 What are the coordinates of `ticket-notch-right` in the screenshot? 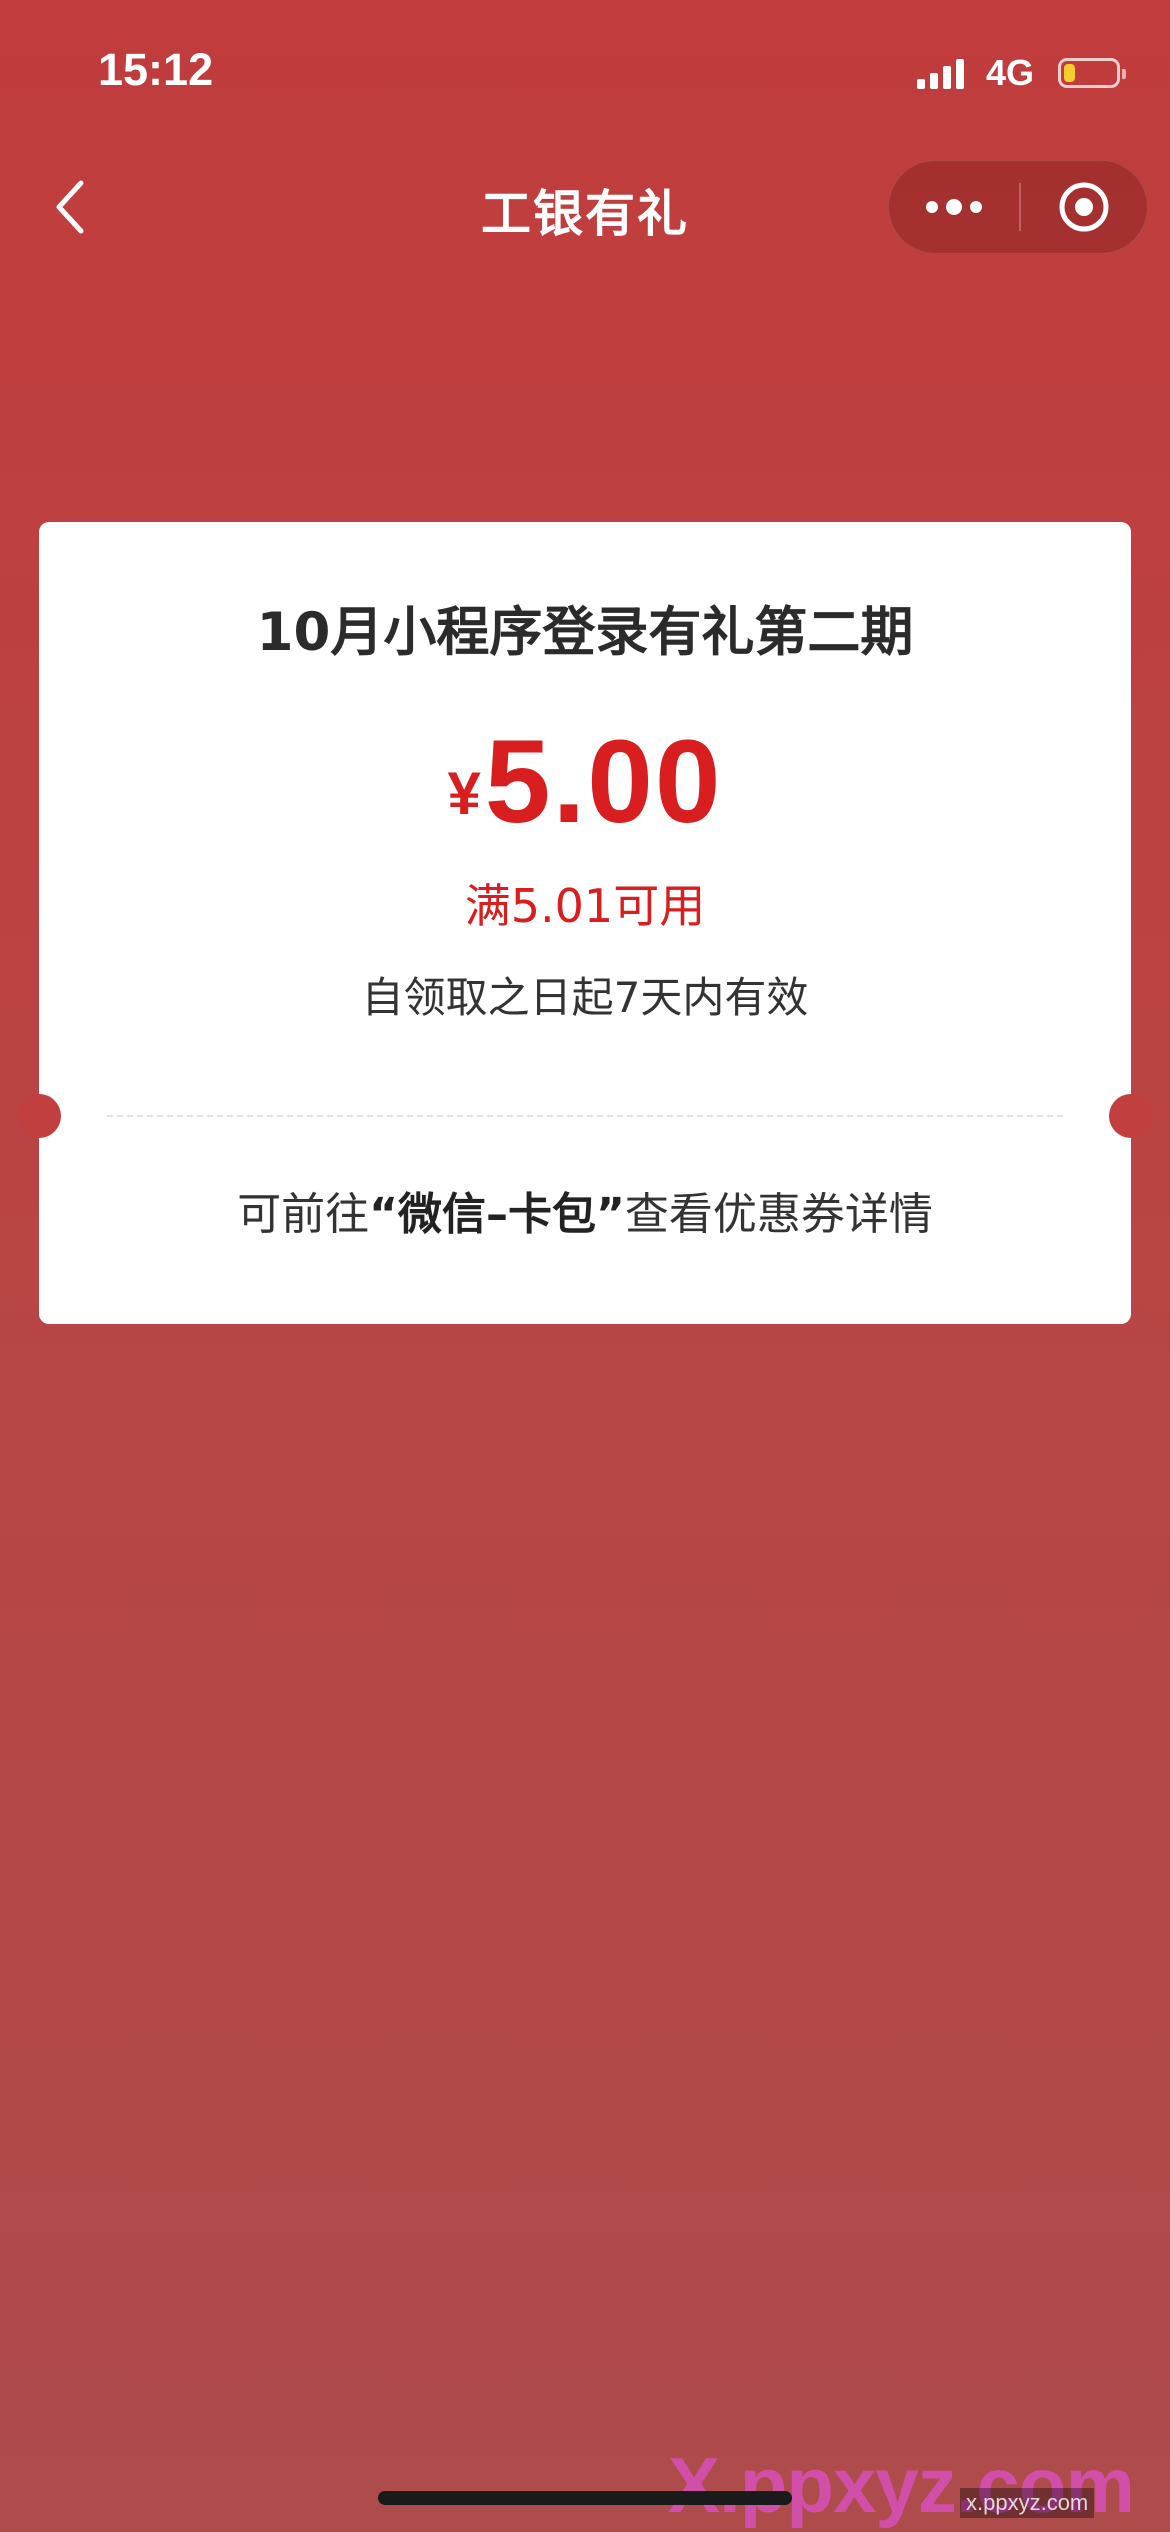 It's located at (1131, 1116).